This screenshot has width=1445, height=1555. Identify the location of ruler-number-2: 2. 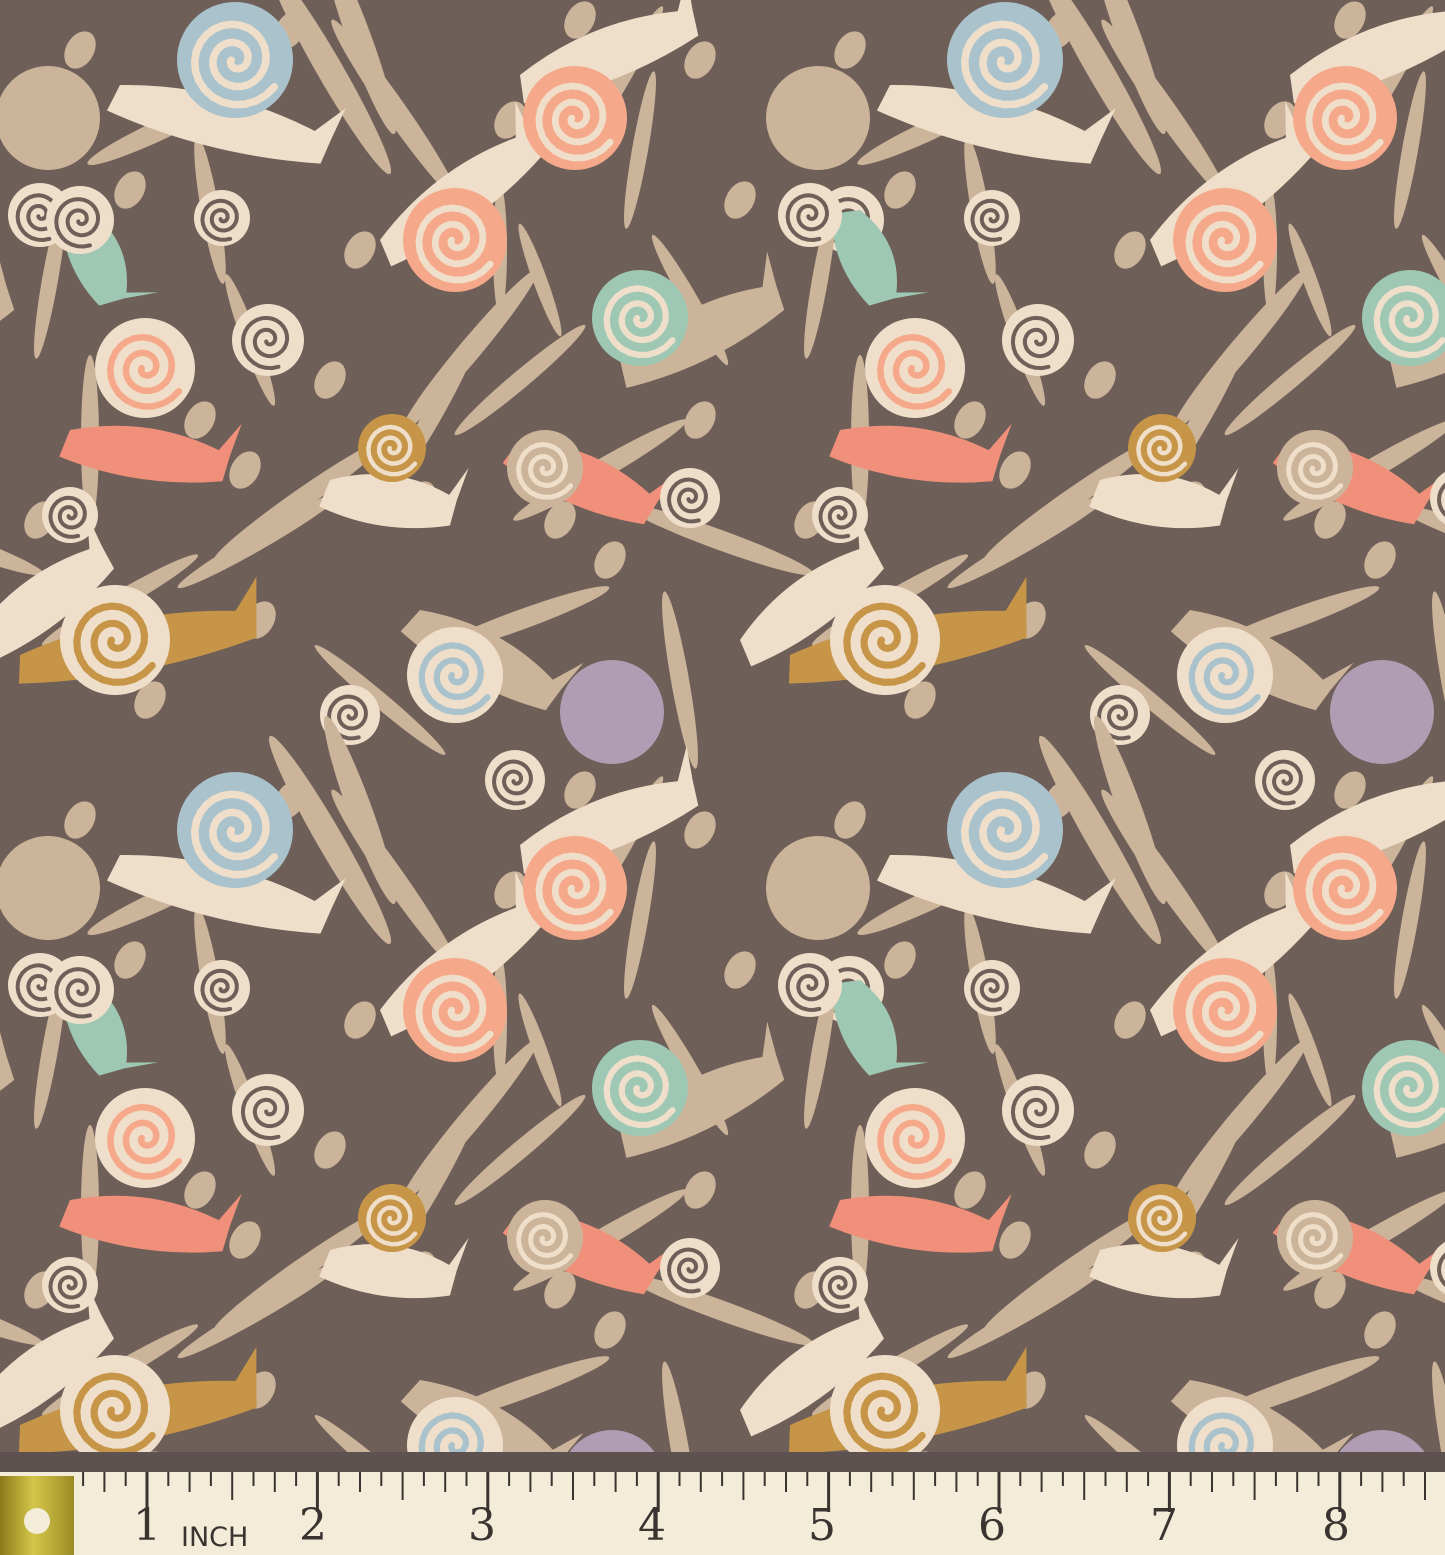
(313, 1525).